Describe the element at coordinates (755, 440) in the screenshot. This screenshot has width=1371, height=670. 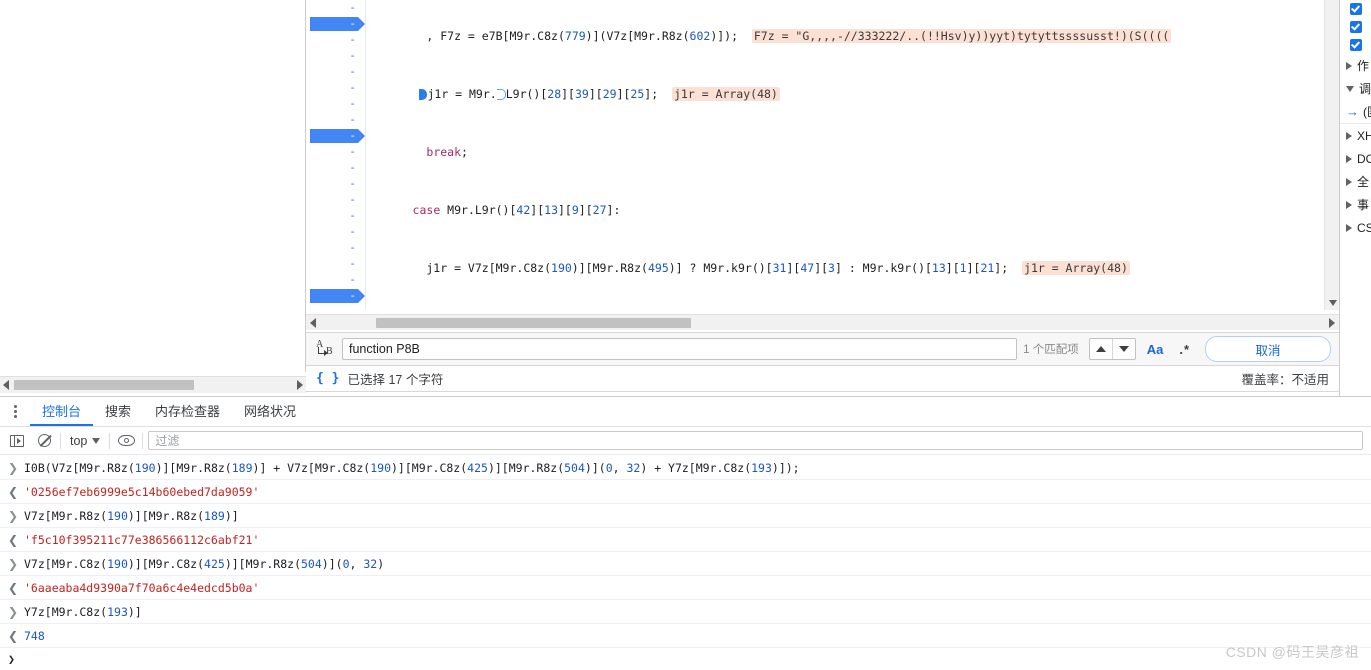
I see `console-filter-input: 过滤` at that location.